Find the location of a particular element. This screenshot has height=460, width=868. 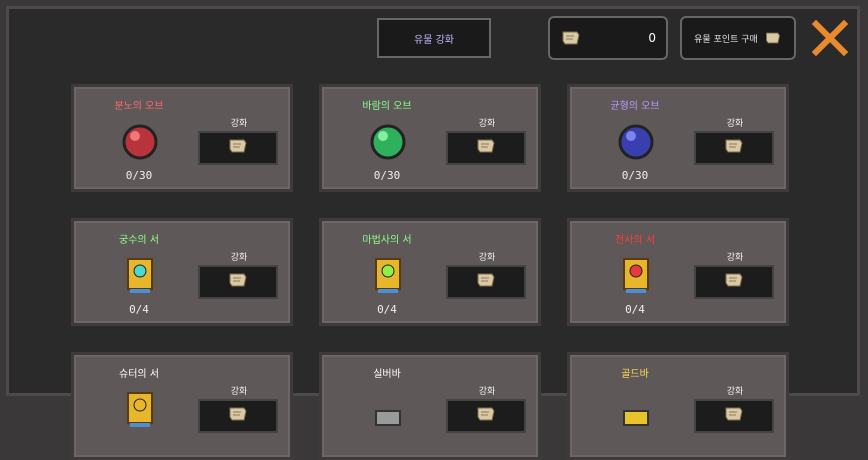

relic-card: 궁수의 서 0/4 강화 is located at coordinates (182, 272).